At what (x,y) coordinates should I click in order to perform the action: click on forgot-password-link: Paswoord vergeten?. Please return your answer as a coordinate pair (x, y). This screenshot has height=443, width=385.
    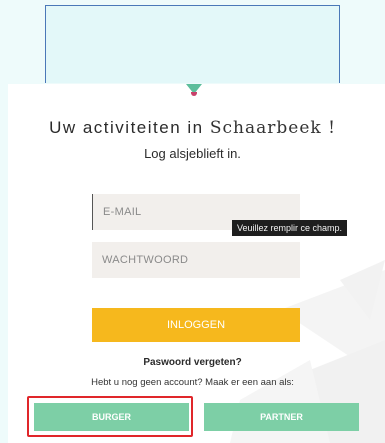
    Looking at the image, I should click on (192, 362).